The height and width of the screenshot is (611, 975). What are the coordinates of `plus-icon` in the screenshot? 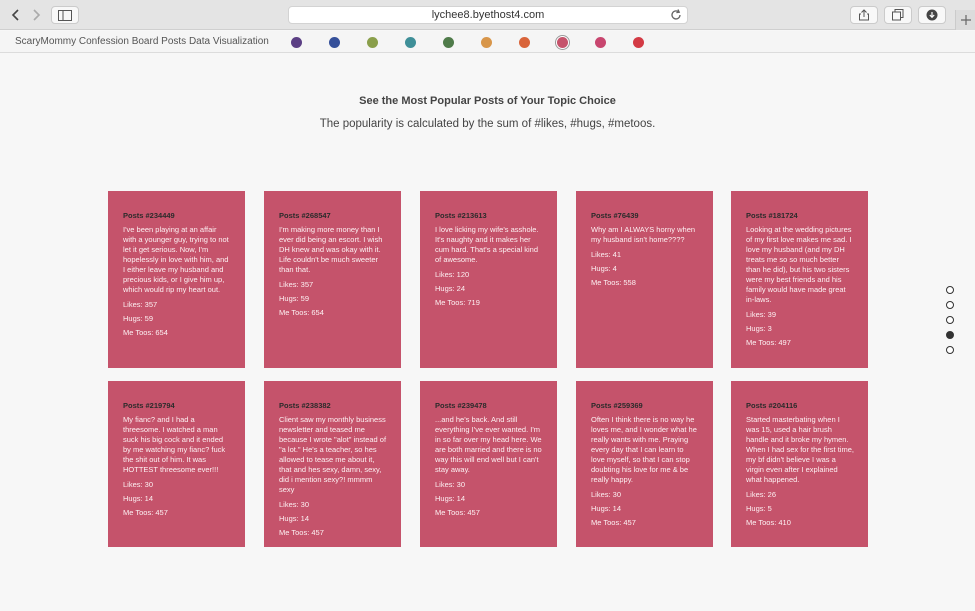 It's located at (965, 20).